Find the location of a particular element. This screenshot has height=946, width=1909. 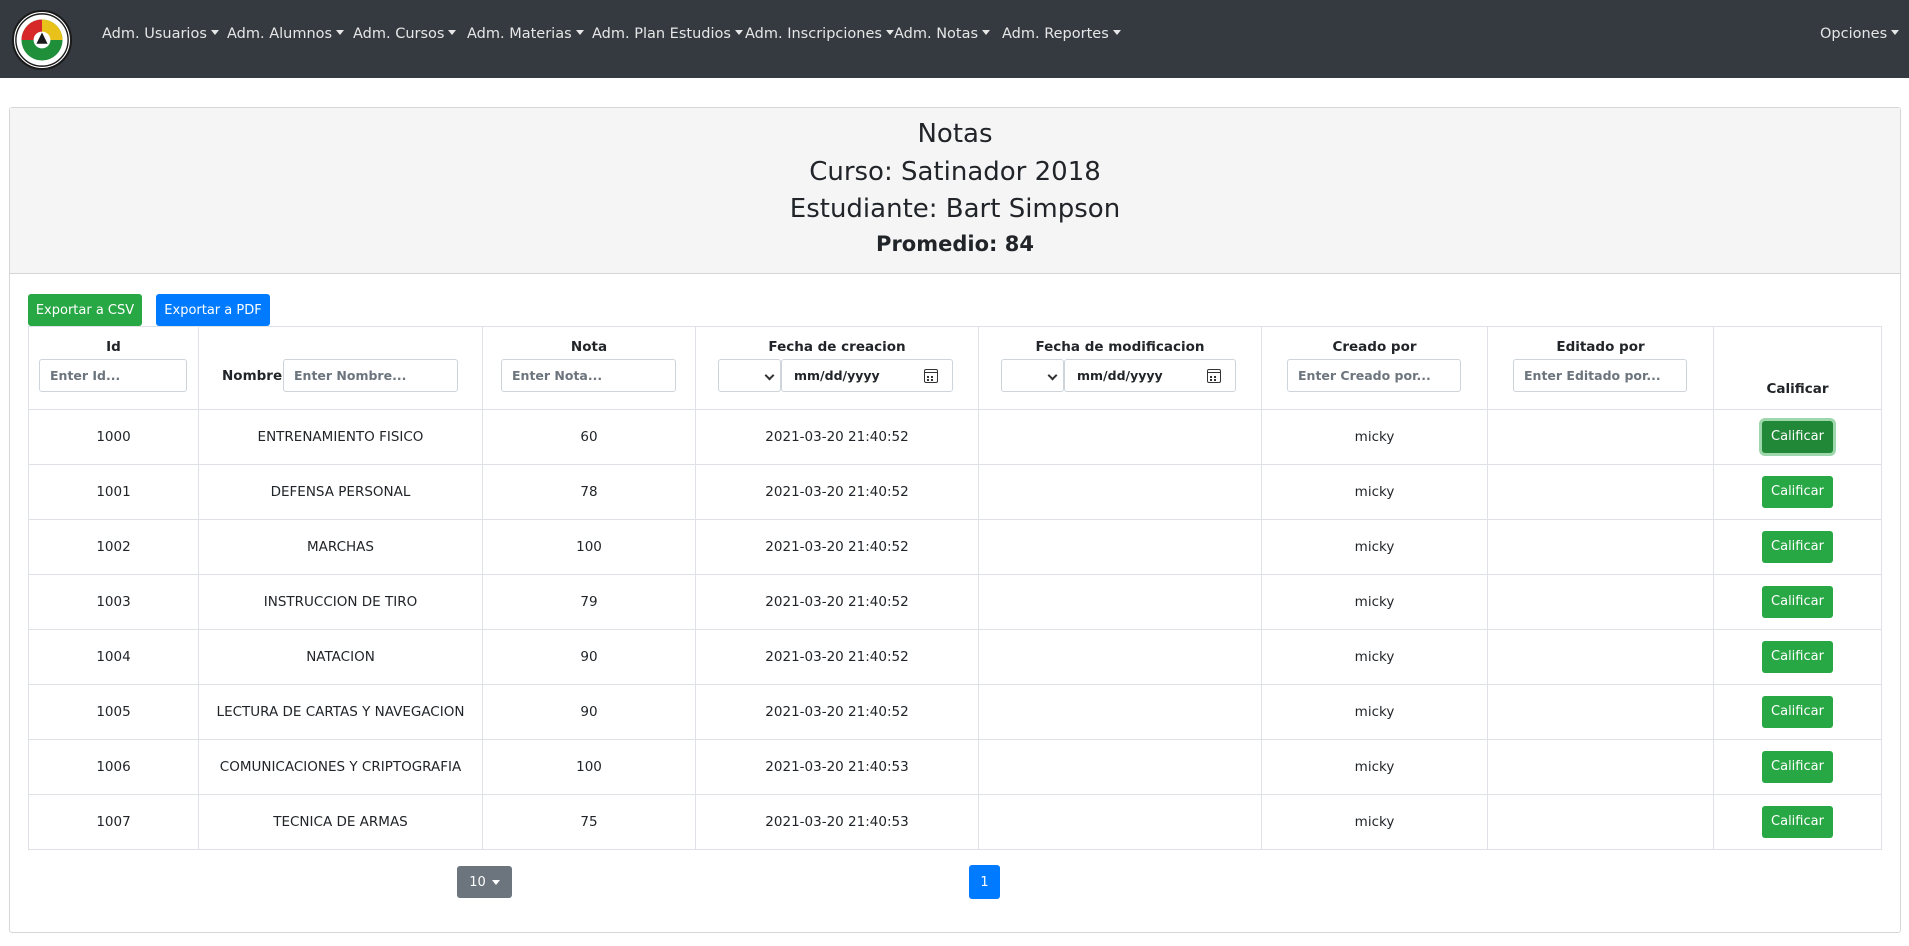

logo-emblem-icon is located at coordinates (42, 40).